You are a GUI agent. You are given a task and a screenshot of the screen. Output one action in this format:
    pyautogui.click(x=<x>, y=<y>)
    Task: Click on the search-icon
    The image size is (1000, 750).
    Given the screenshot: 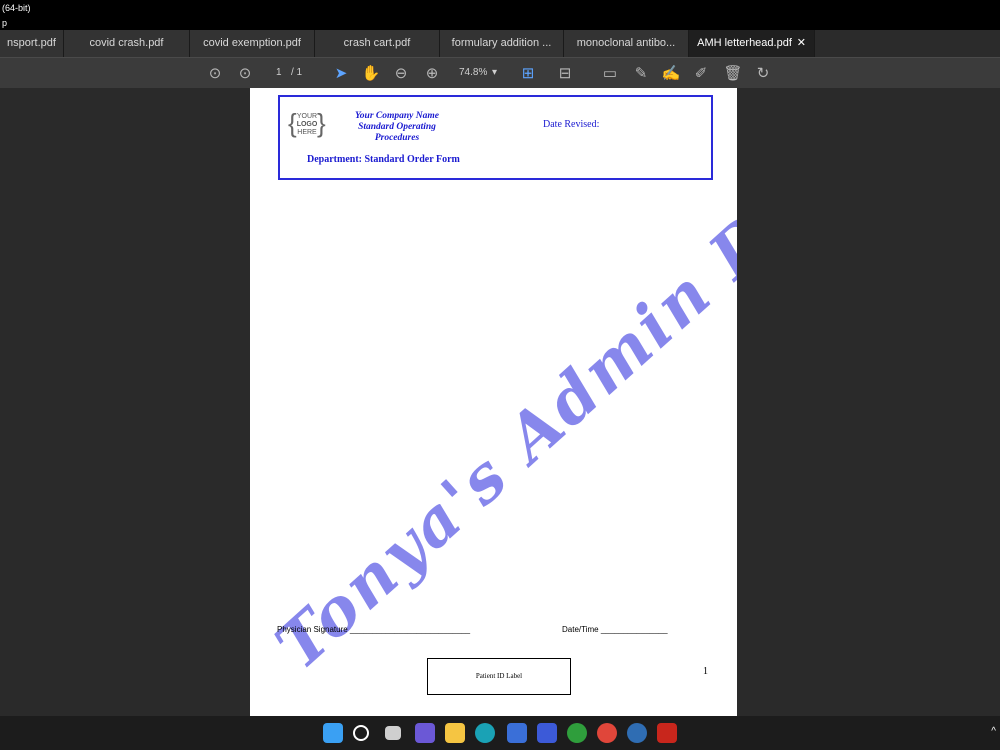 What is the action you would take?
    pyautogui.click(x=361, y=733)
    